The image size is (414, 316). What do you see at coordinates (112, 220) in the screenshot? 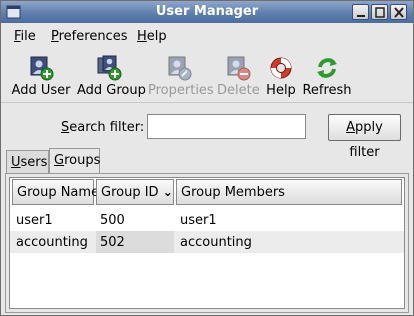
I see `group-id-cell: 500` at bounding box center [112, 220].